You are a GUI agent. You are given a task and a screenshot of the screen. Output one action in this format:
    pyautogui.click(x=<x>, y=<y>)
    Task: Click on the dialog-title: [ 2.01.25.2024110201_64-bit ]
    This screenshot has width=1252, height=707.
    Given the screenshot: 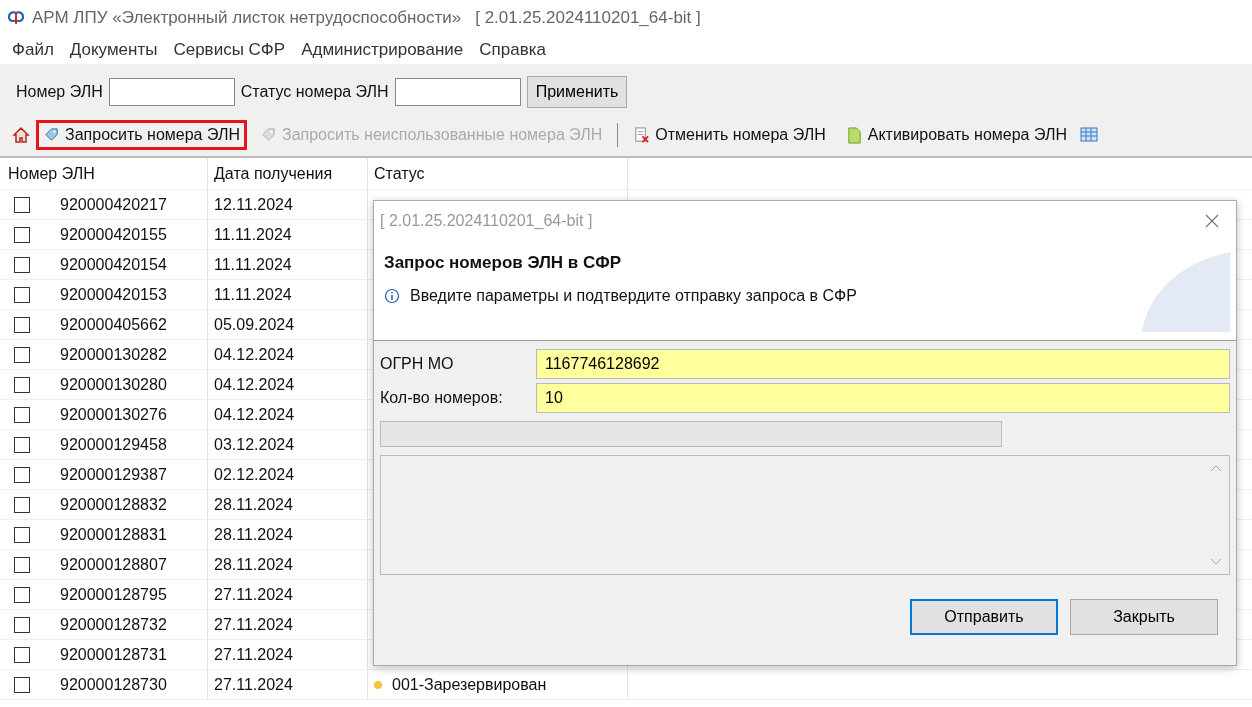 What is the action you would take?
    pyautogui.click(x=486, y=221)
    